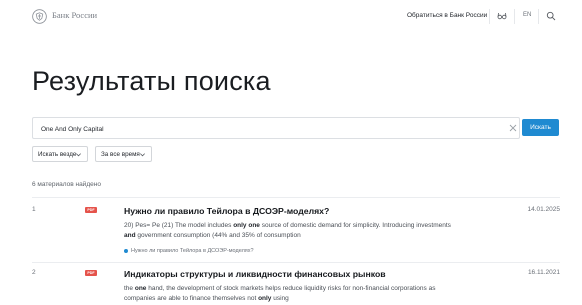  I want to click on clear-icon, so click(513, 128).